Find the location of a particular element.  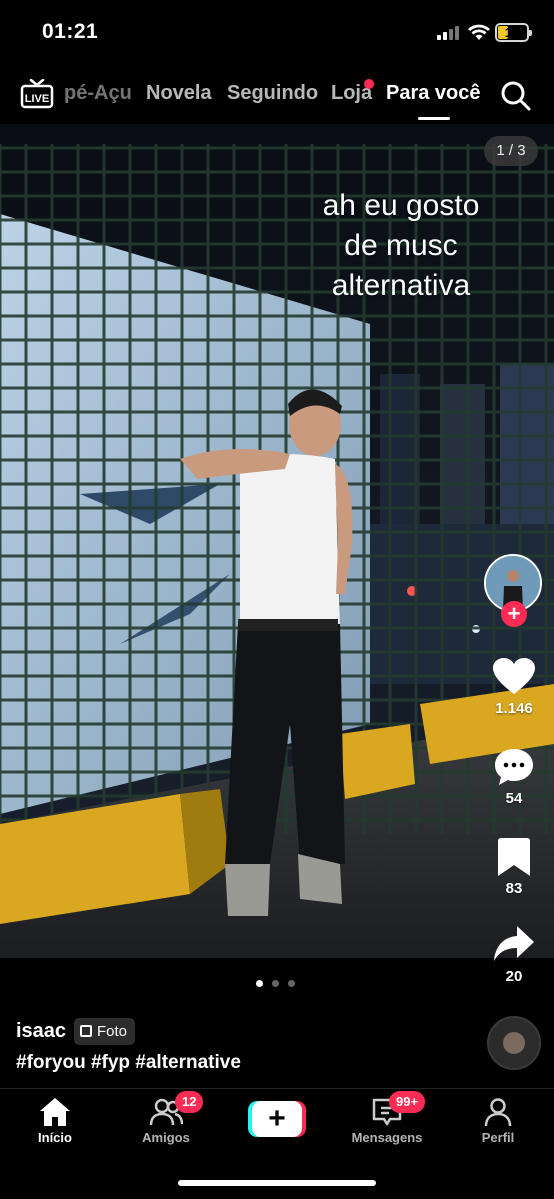

search-icon is located at coordinates (516, 96).